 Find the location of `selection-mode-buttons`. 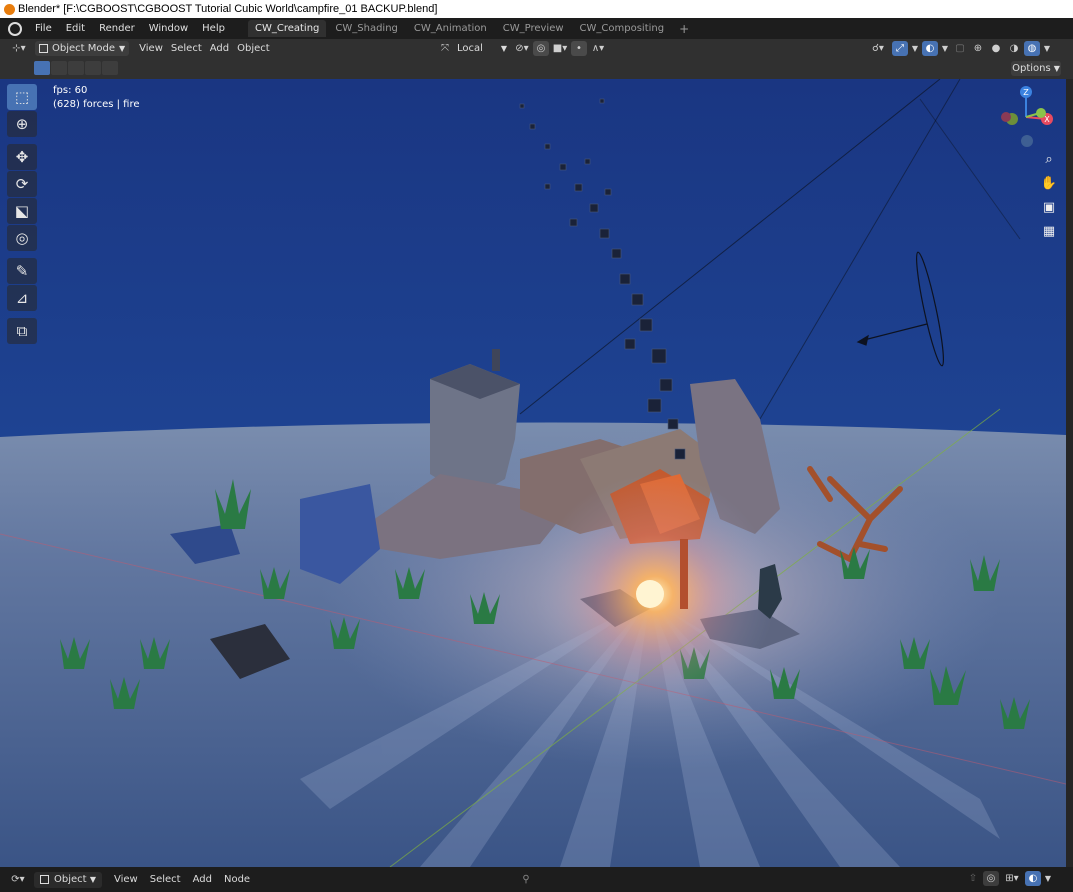

selection-mode-buttons is located at coordinates (76, 68).